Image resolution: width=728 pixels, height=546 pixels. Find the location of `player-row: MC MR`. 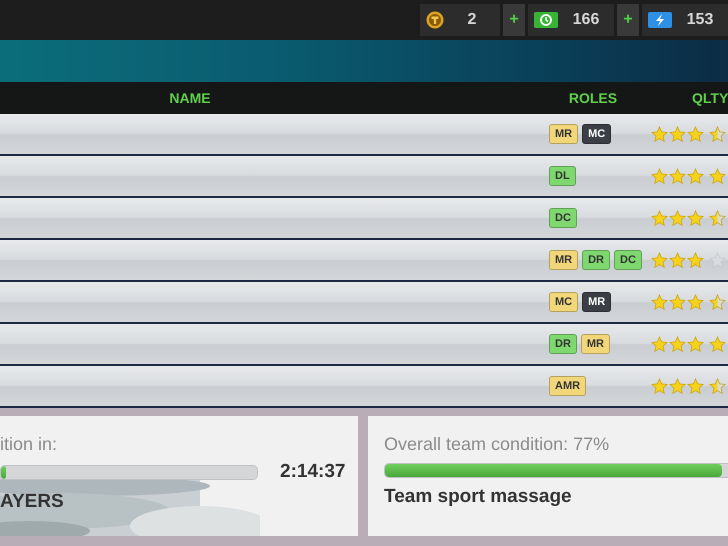

player-row: MC MR is located at coordinates (364, 303).